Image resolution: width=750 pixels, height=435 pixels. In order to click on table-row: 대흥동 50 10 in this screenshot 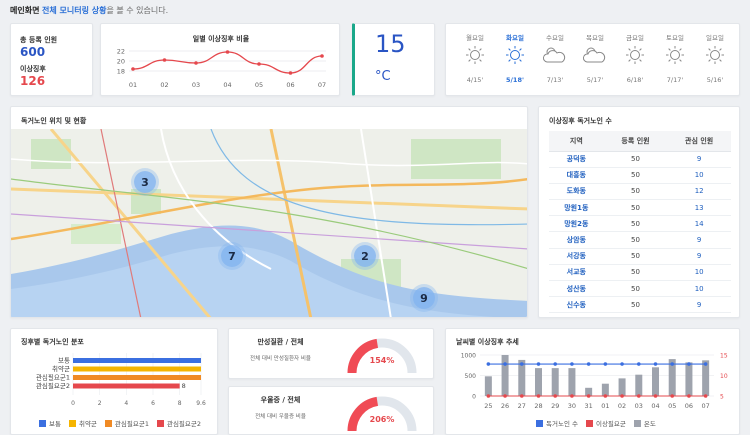, I will do `click(640, 175)`.